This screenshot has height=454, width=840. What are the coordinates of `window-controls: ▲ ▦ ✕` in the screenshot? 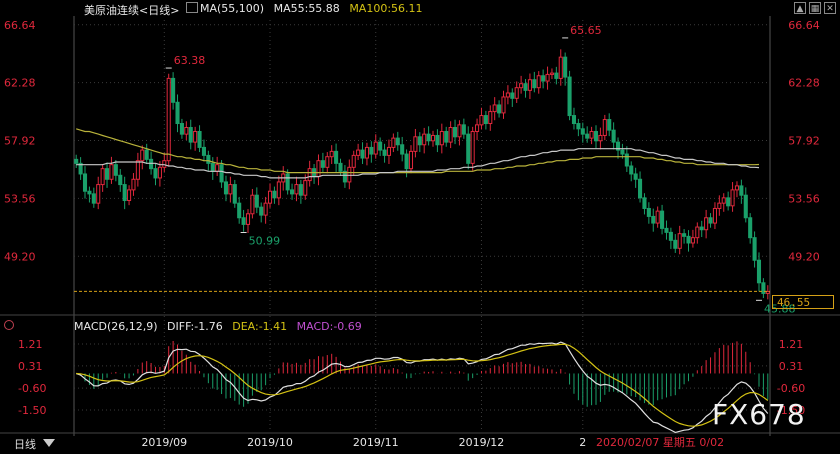 It's located at (815, 8).